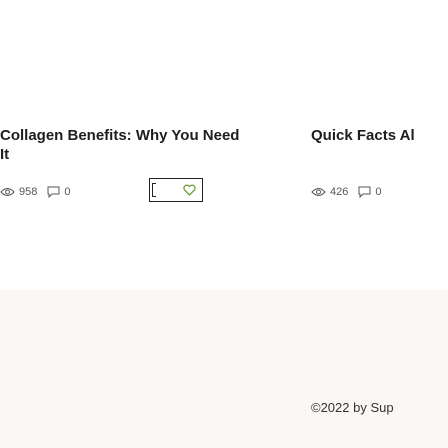  What do you see at coordinates (189, 190) in the screenshot?
I see `heart-icon` at bounding box center [189, 190].